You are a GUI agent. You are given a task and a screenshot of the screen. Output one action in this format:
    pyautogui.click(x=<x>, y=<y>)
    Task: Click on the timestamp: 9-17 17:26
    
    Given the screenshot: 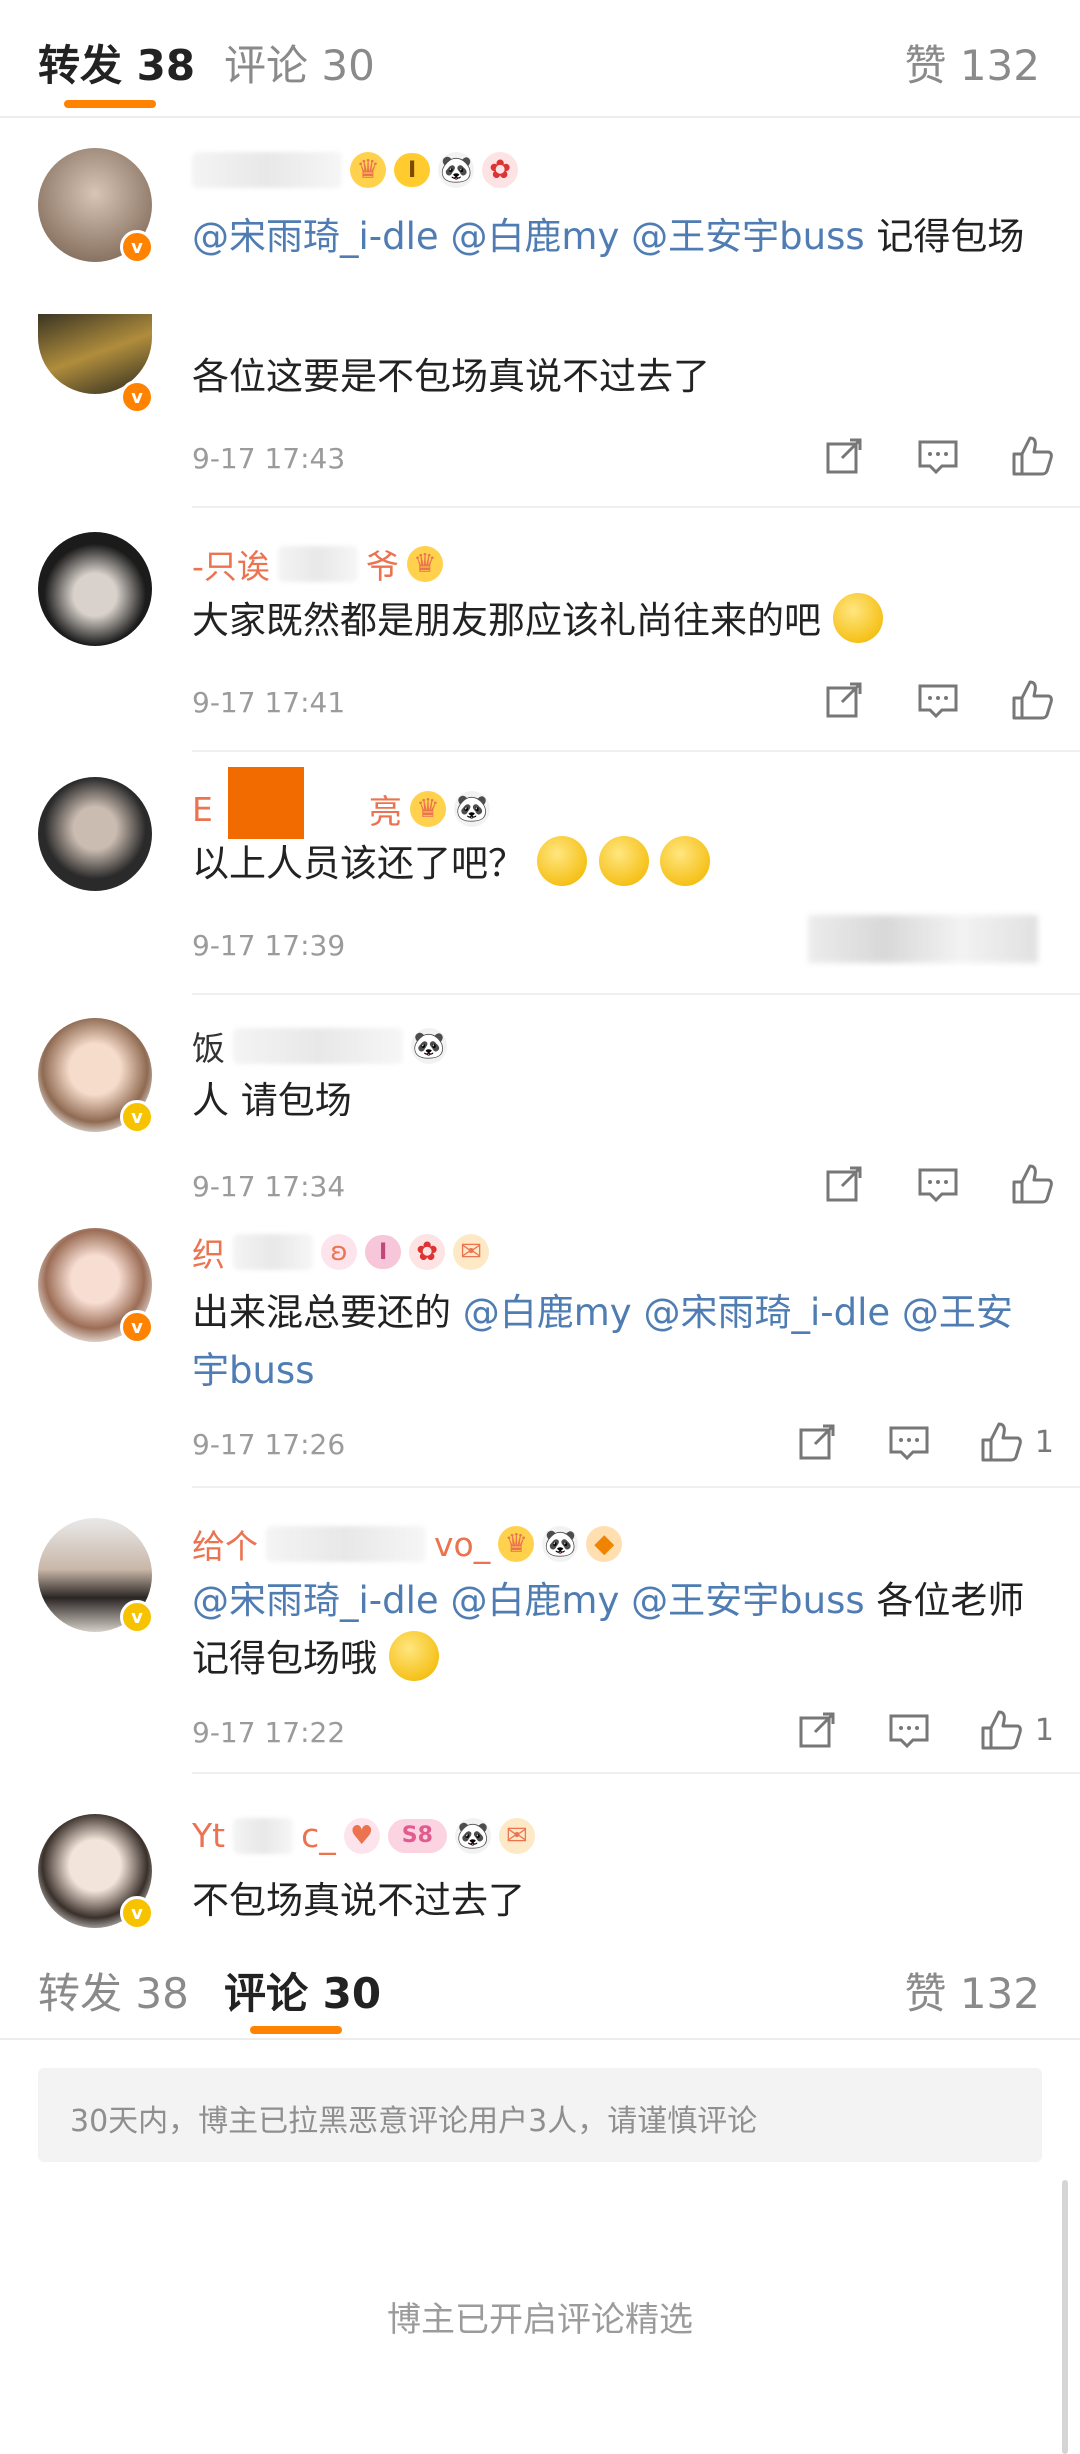 What is the action you would take?
    pyautogui.click(x=269, y=1444)
    